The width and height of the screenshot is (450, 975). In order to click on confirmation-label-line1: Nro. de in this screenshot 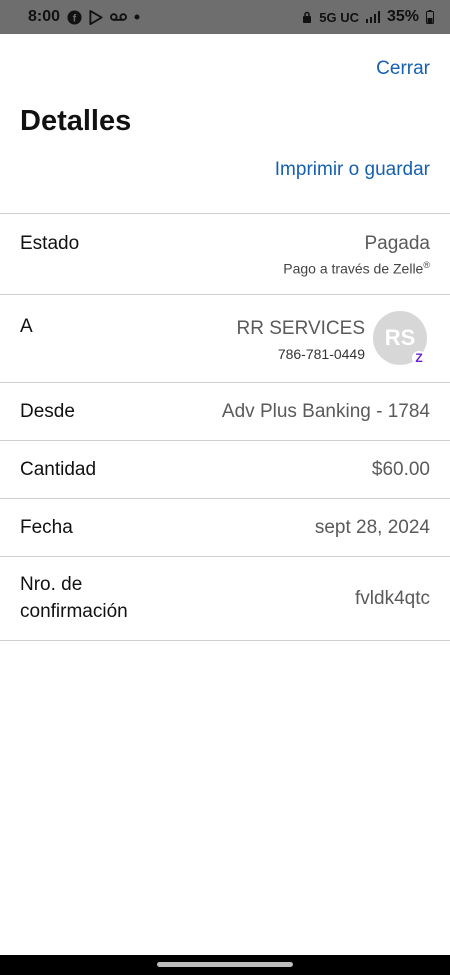, I will do `click(51, 584)`.